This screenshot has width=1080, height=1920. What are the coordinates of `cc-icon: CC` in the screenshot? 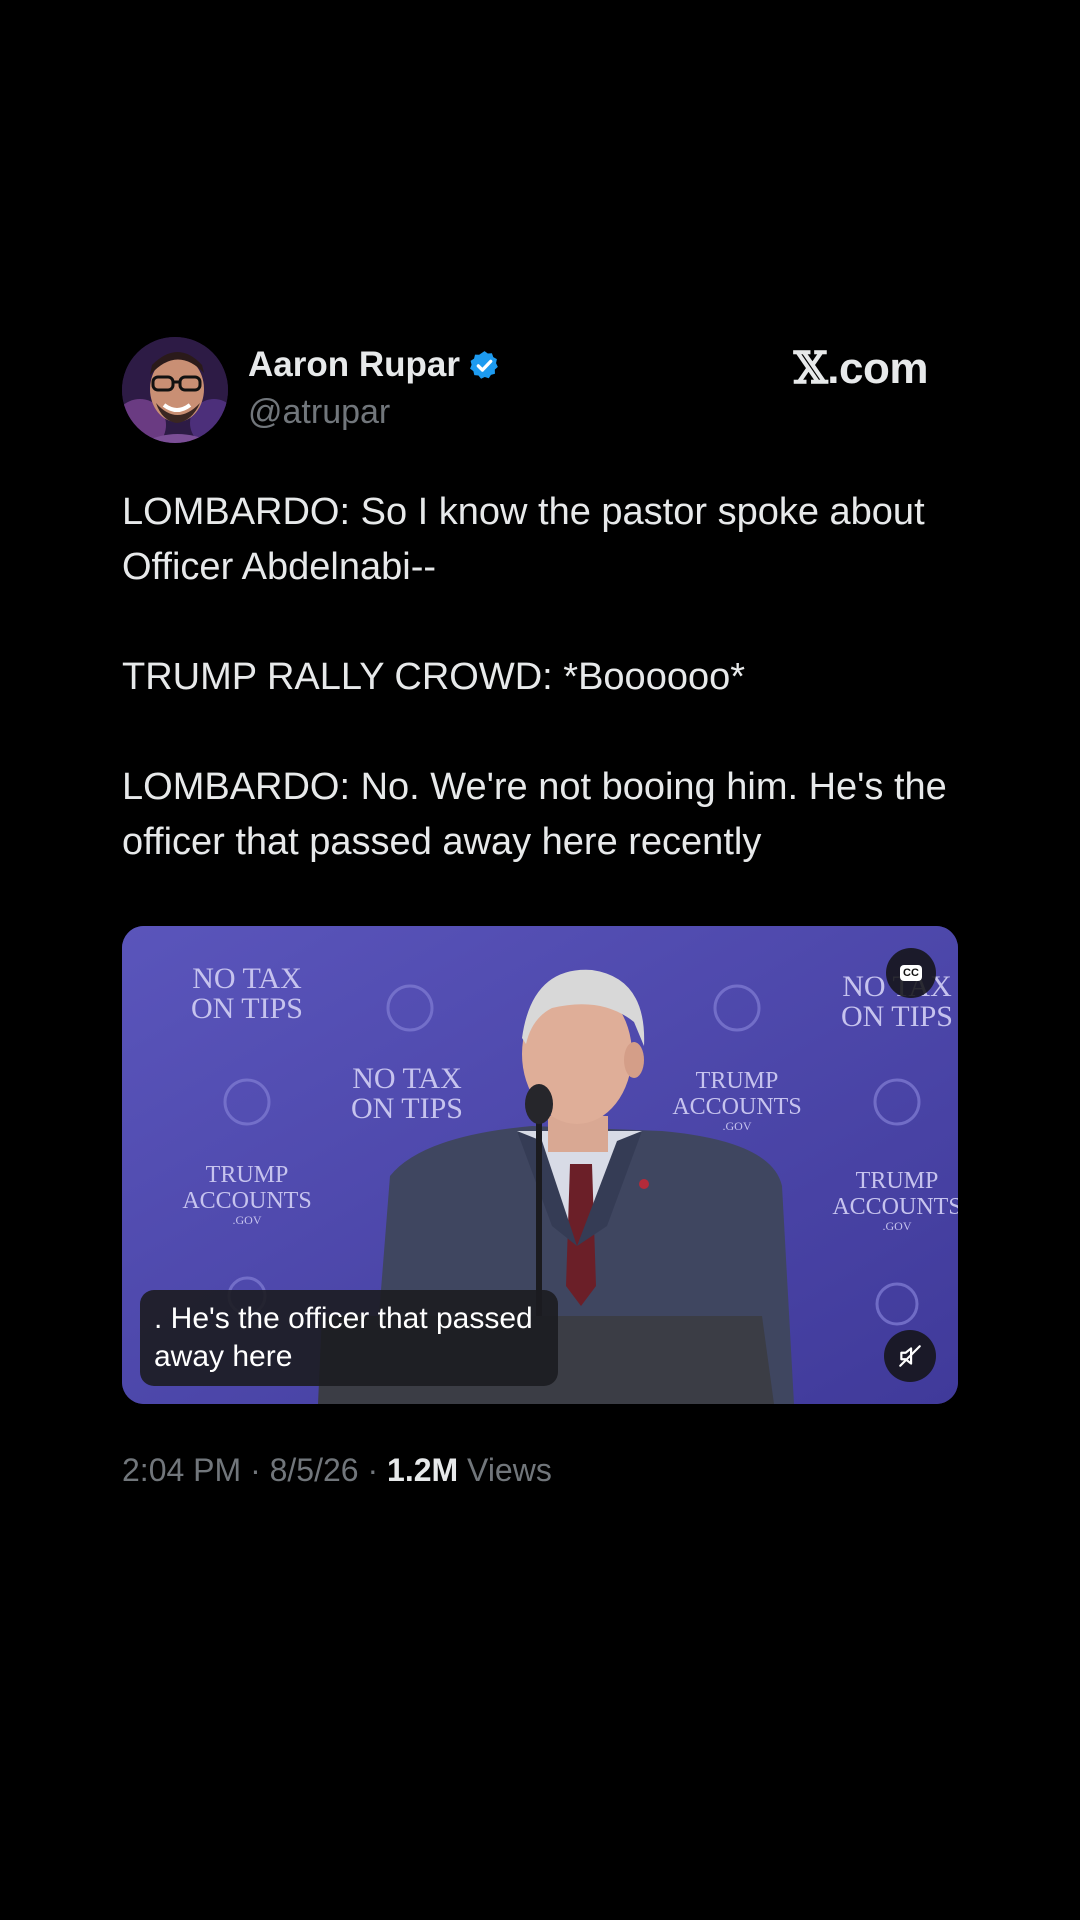 It's located at (911, 973).